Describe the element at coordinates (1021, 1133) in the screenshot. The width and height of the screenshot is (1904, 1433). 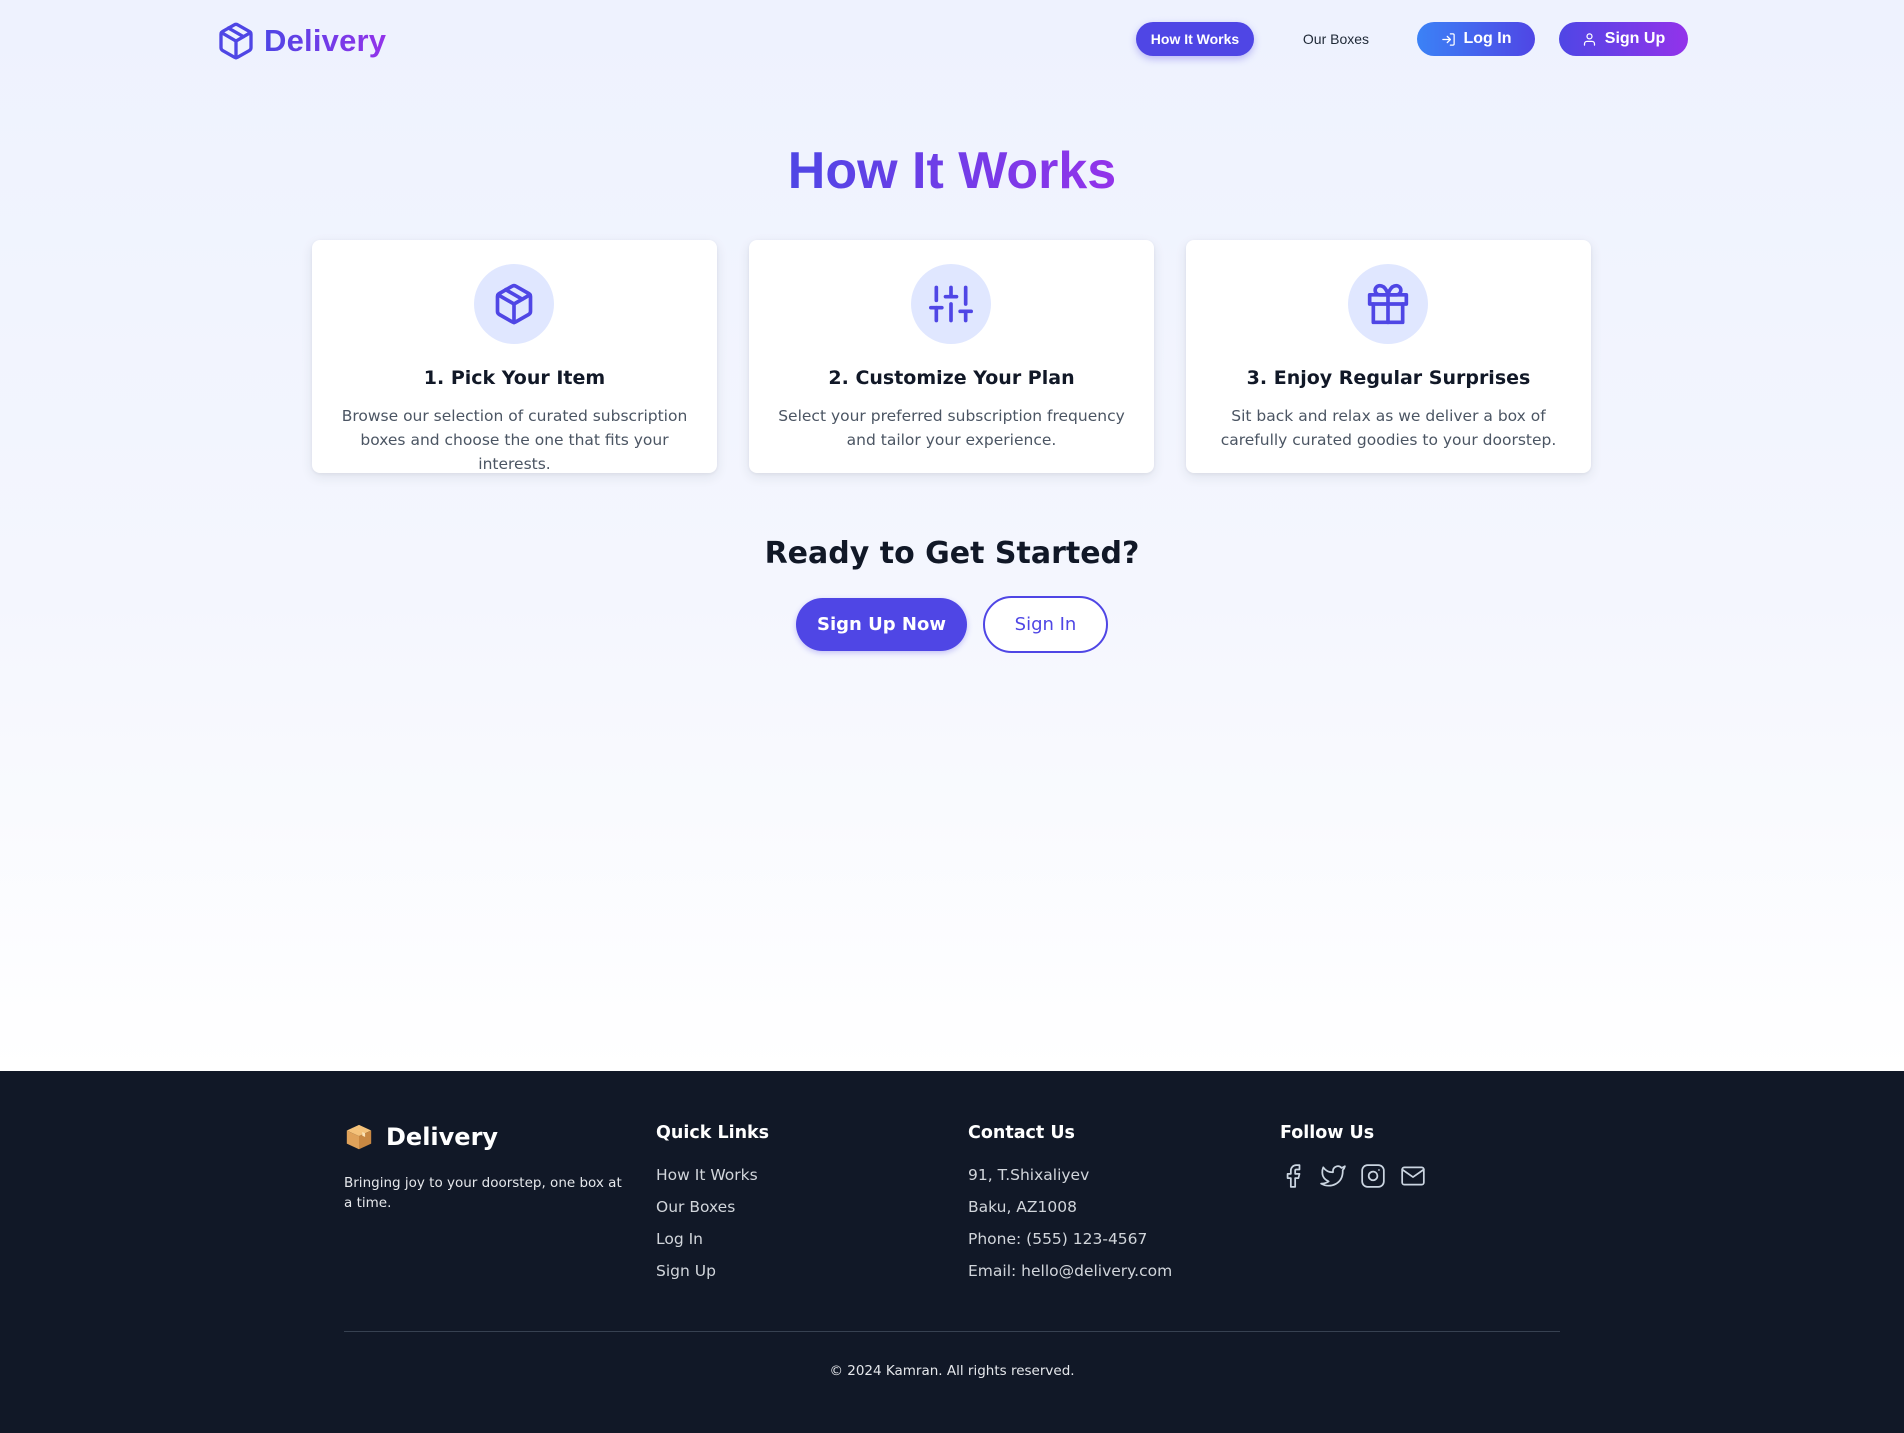
I see `contact-heading: Contact Us` at that location.